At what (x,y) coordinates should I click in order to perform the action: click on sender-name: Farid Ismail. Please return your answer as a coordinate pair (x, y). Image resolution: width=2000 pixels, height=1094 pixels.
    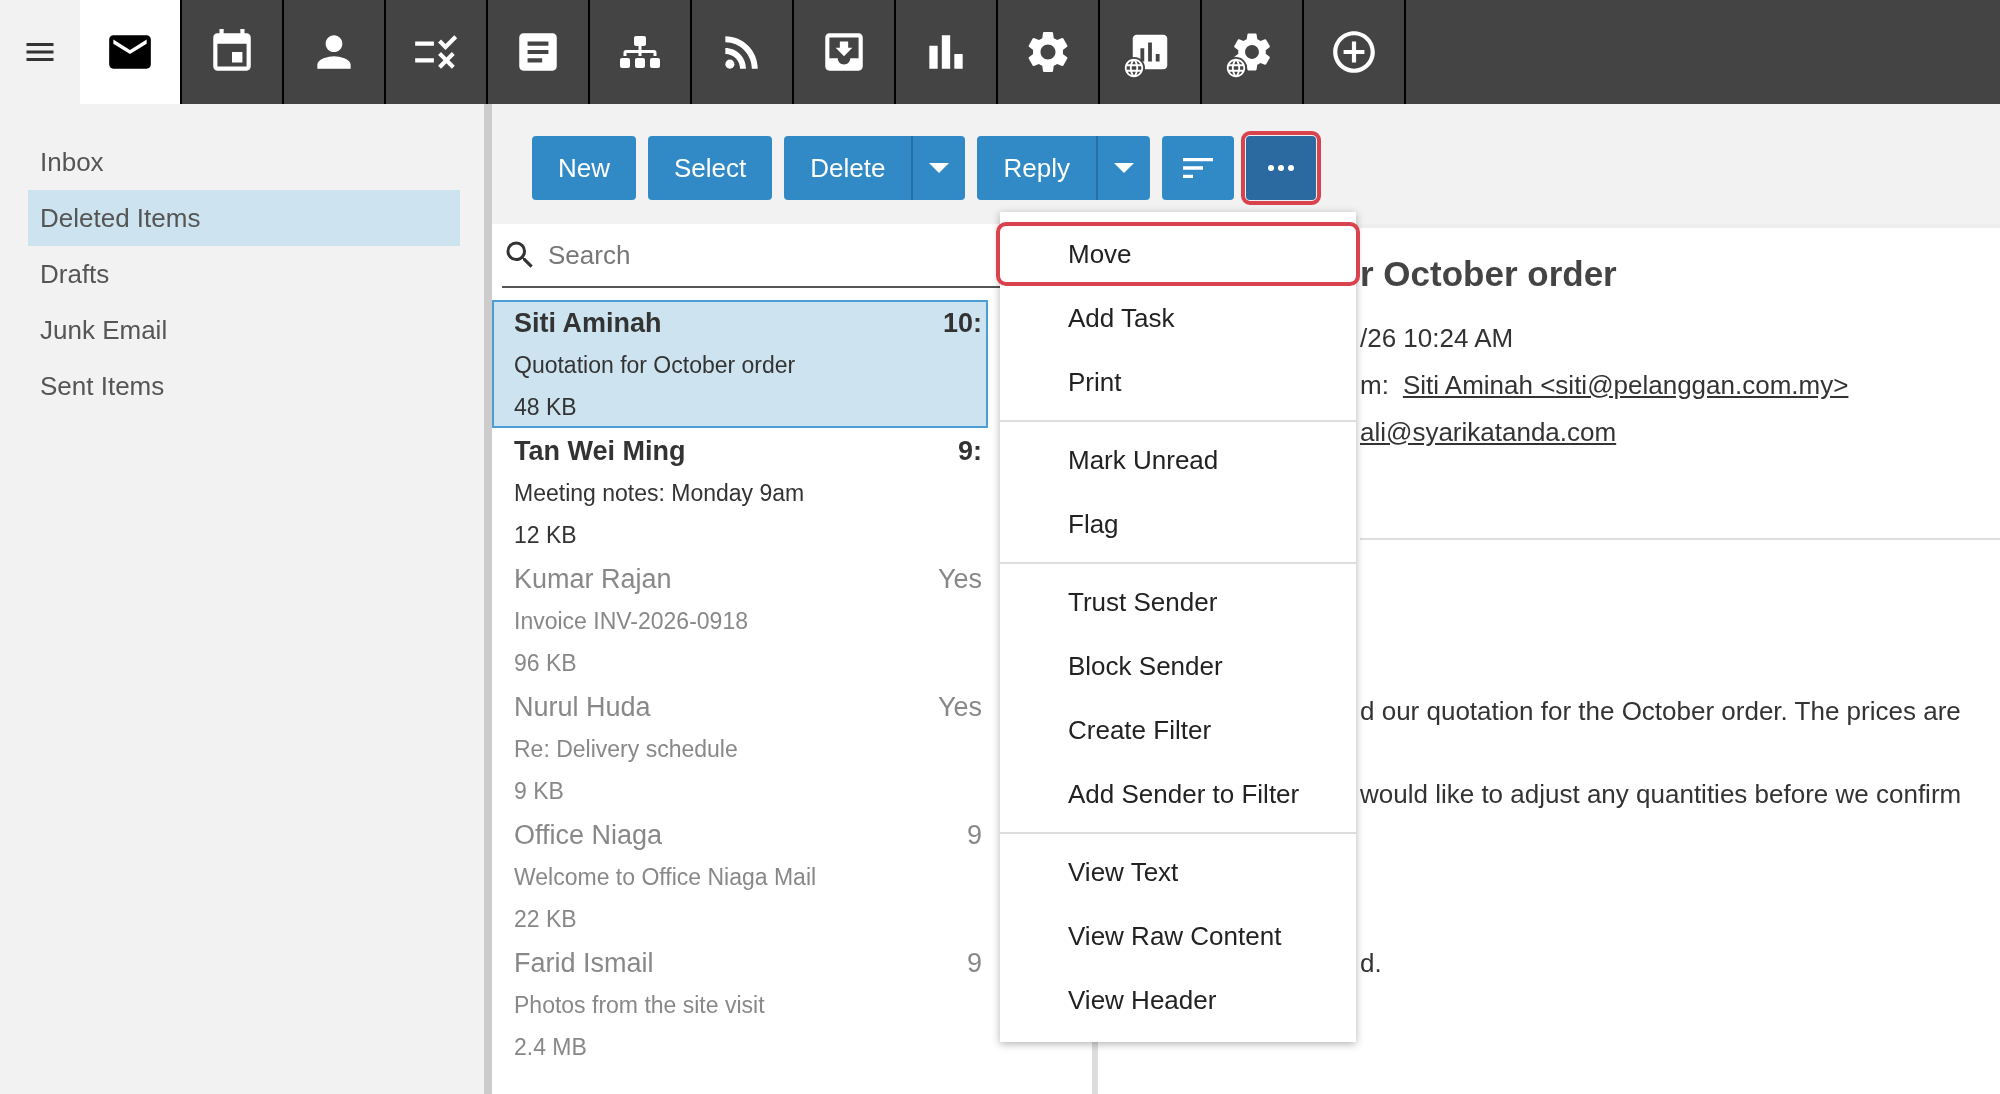
    Looking at the image, I should click on (584, 964).